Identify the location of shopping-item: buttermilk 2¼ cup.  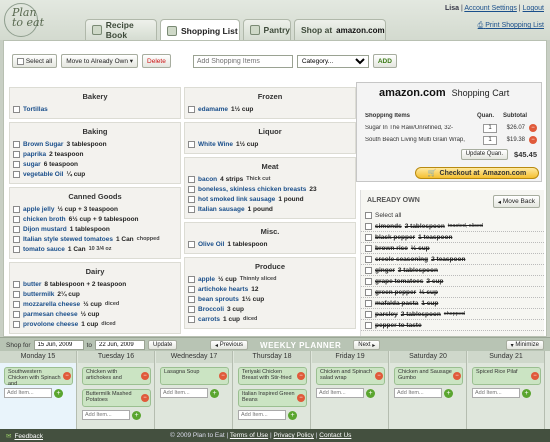
(95, 294).